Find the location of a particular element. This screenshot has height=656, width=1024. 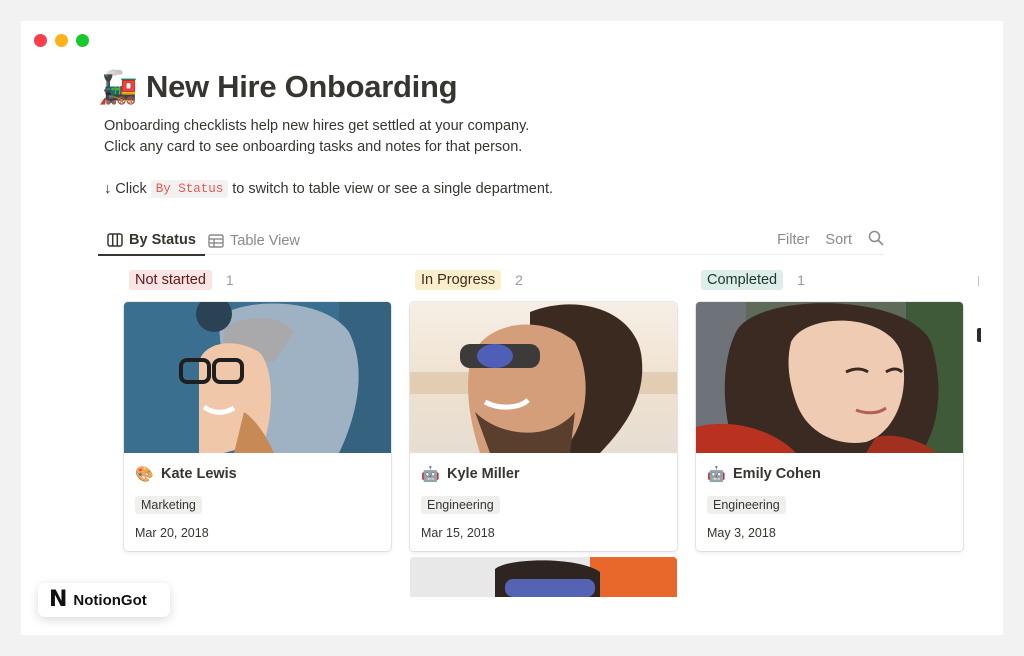

watermark-name: NotionGot is located at coordinates (110, 600).